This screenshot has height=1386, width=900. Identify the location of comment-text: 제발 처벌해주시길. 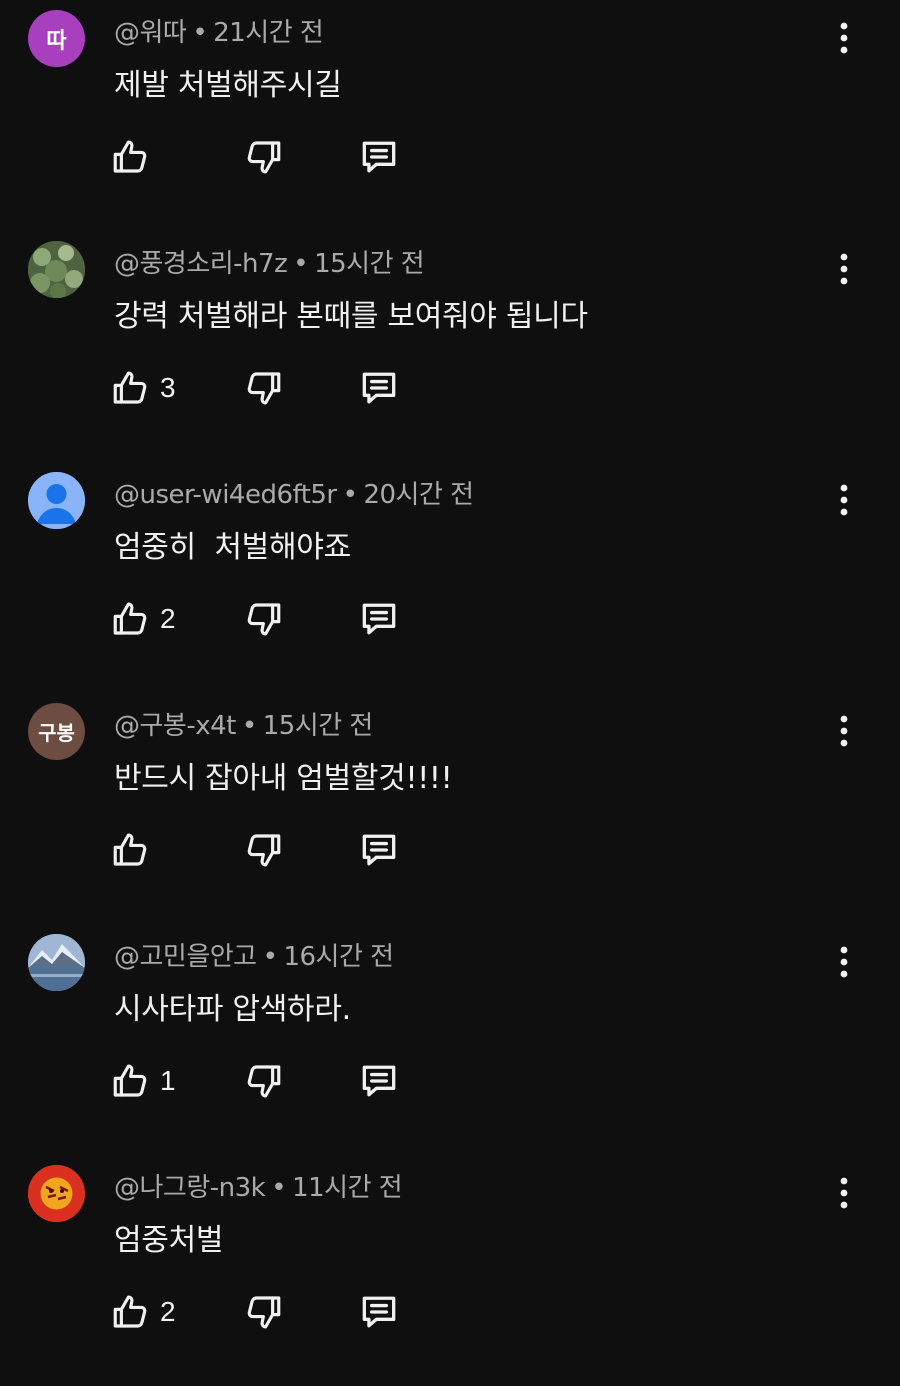
(228, 85).